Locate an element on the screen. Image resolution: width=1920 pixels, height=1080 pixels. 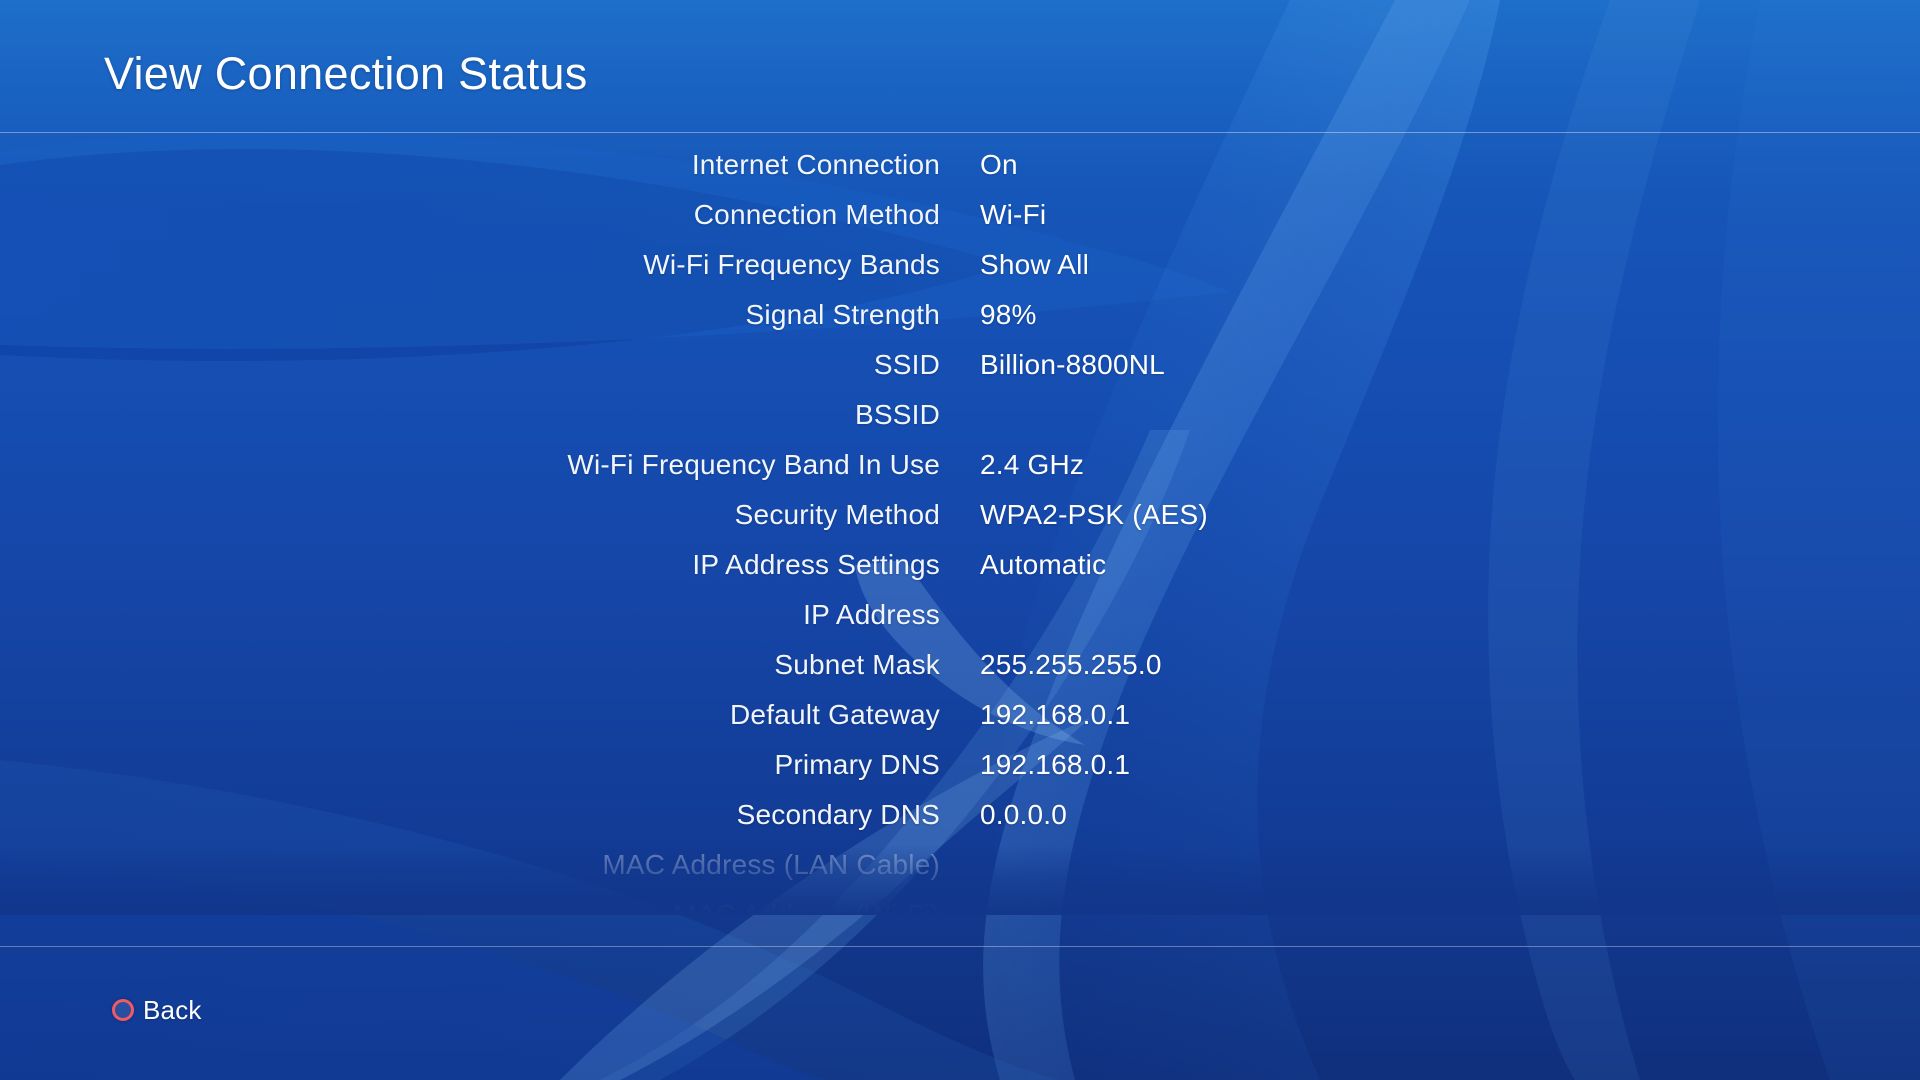
status-row-value: 2.4 GHz is located at coordinates (1032, 464).